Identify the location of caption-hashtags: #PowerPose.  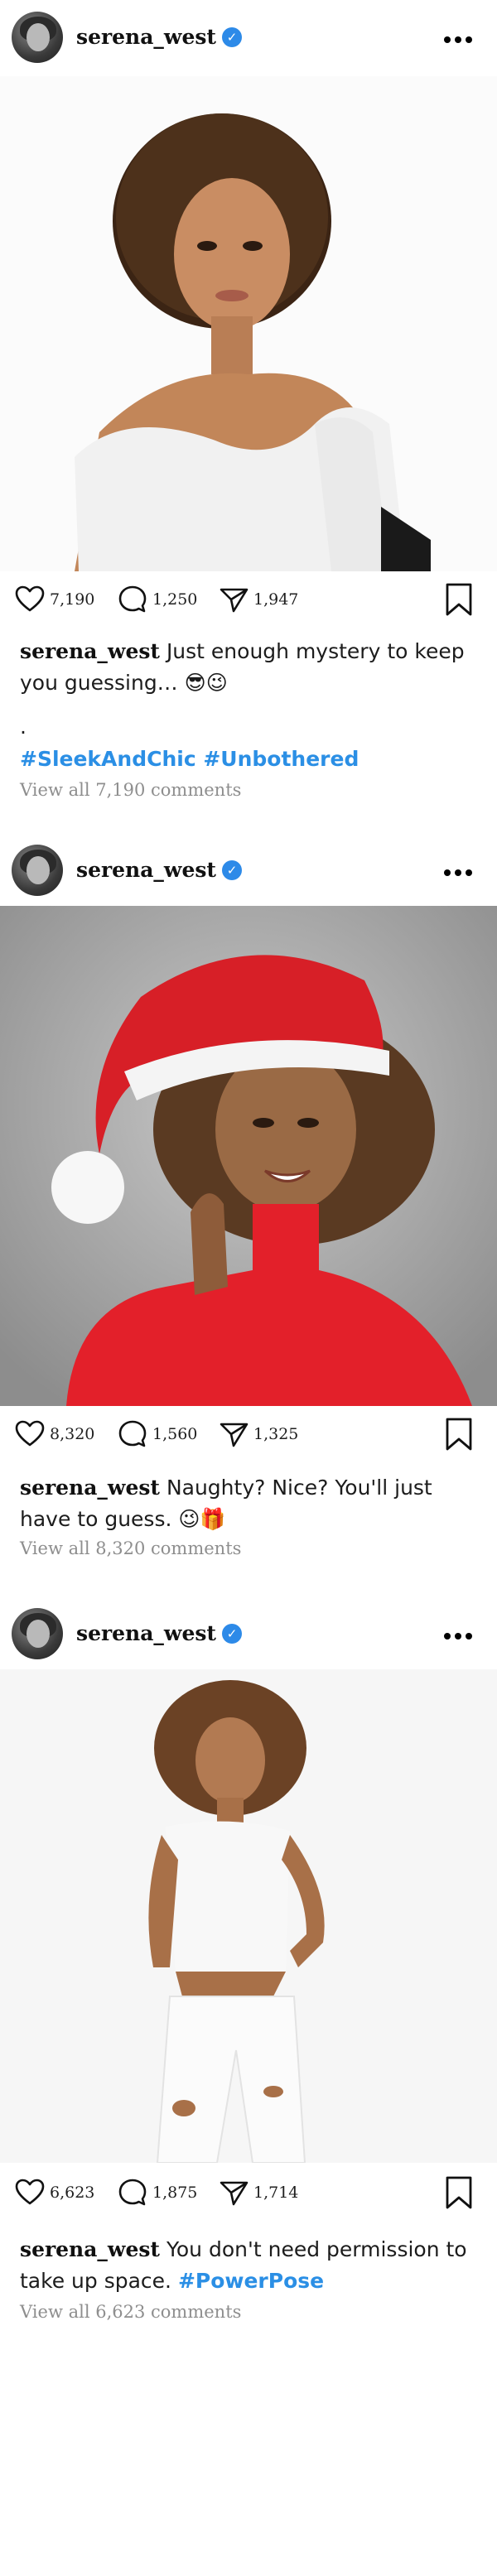
(251, 2281).